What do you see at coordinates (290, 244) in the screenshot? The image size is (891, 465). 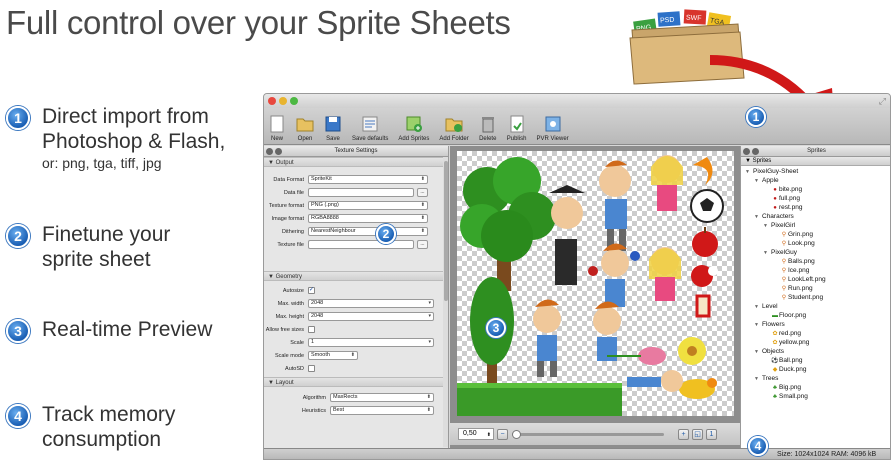 I see `texture-file-label: Texture file` at bounding box center [290, 244].